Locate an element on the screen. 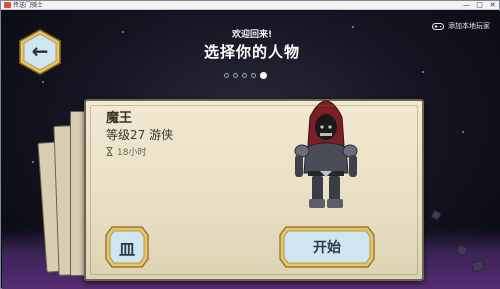 This screenshot has height=289, width=500. arrow-left-icon: ← is located at coordinates (40, 51).